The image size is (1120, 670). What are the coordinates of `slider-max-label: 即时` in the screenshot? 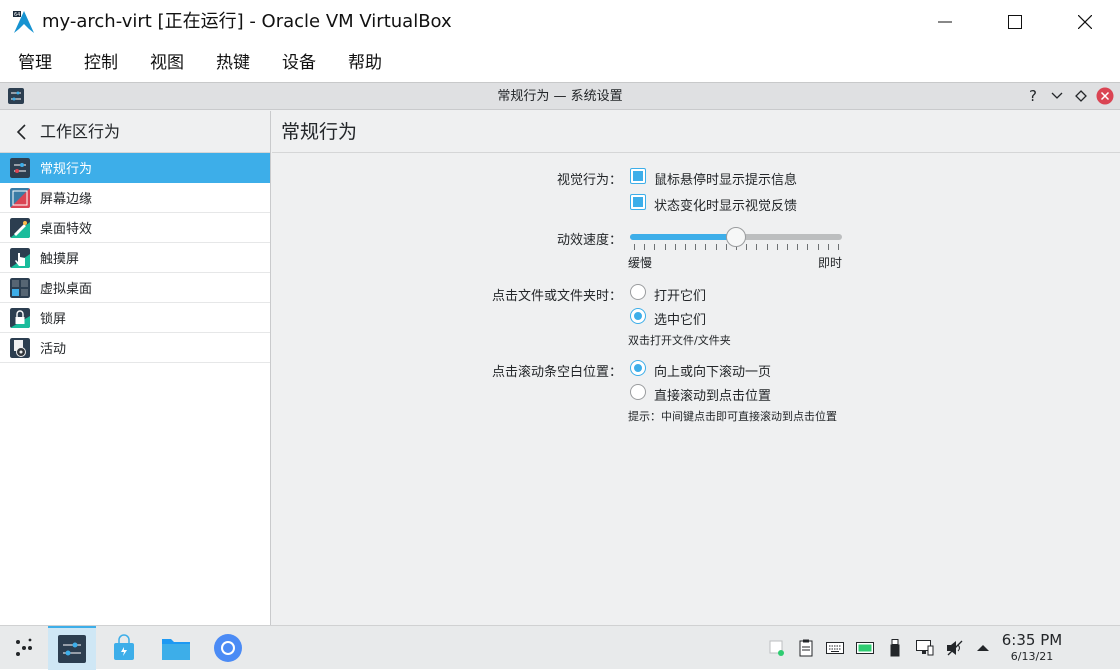 It's located at (830, 263).